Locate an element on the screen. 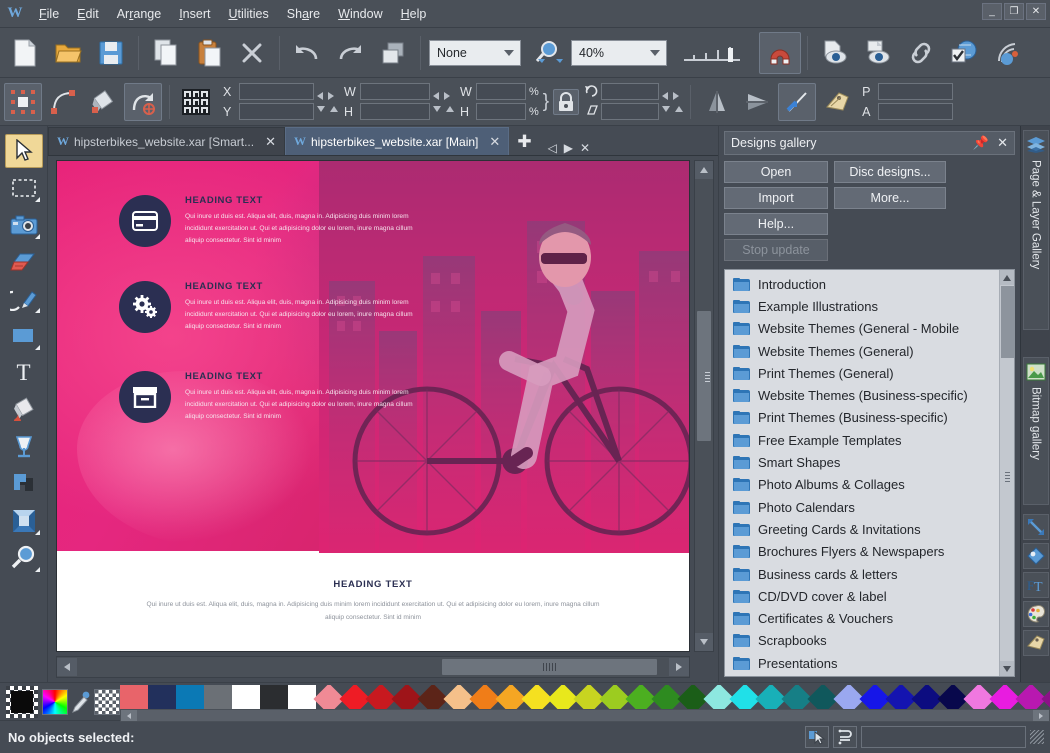 Image resolution: width=1050 pixels, height=753 pixels. skew-spin-down-icon is located at coordinates (666, 108).